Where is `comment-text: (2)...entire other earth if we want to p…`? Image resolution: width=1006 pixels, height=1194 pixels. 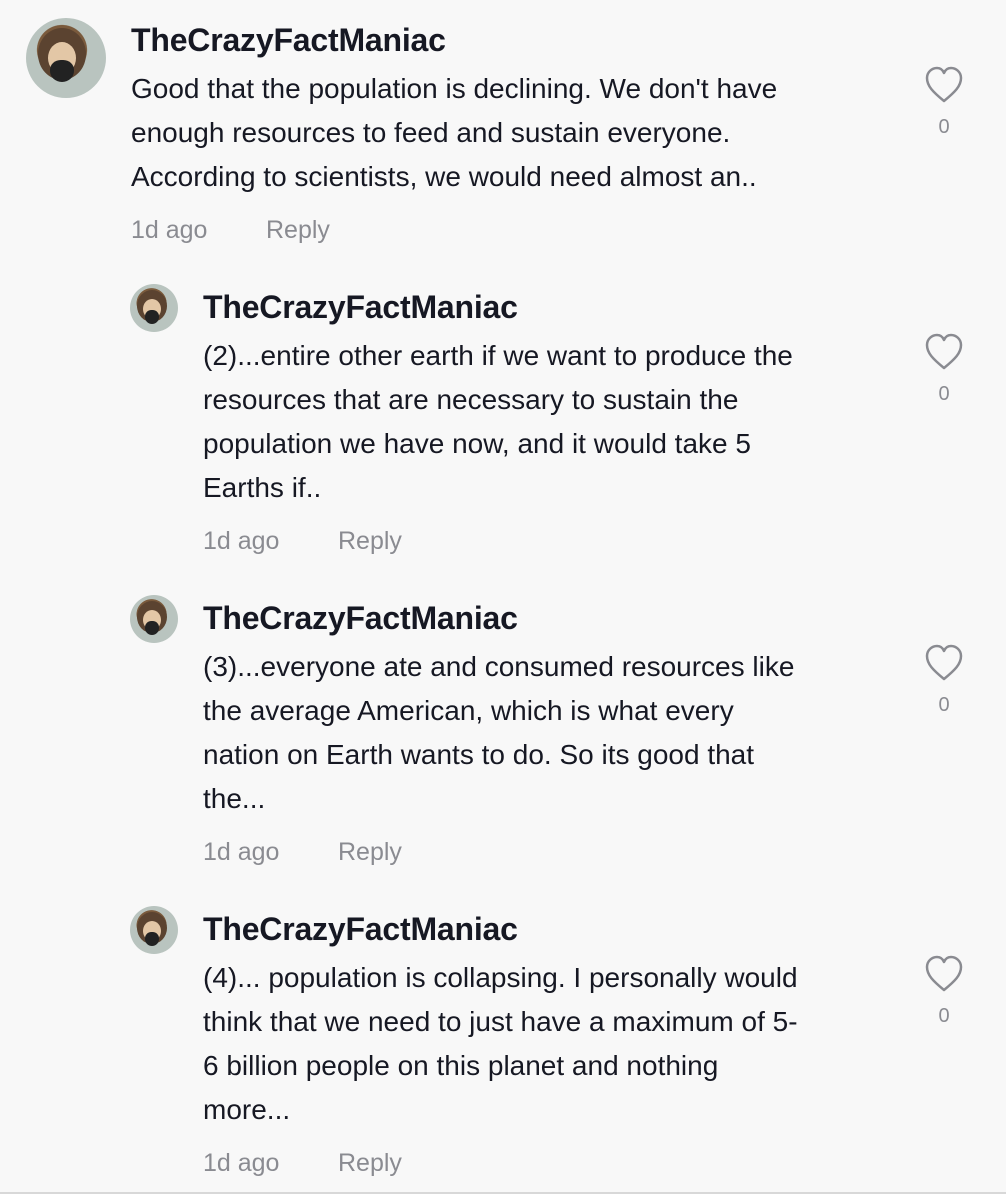
comment-text: (2)...entire other earth if we want to p… is located at coordinates (498, 421).